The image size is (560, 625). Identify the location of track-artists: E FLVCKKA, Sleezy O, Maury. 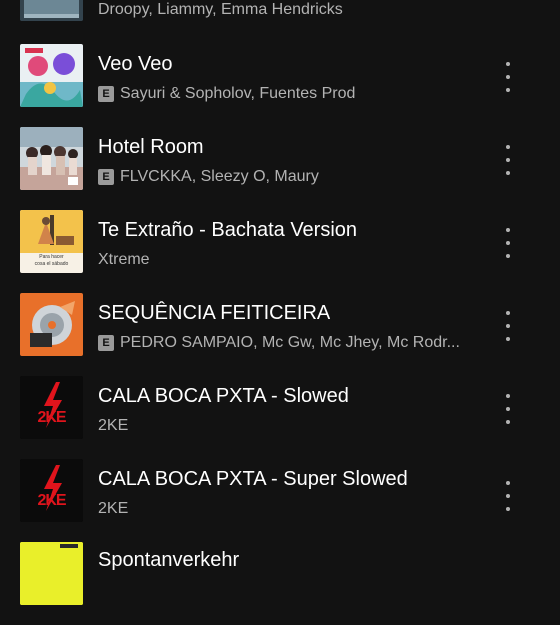
(208, 177).